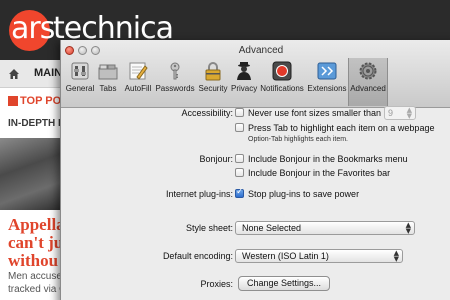 This screenshot has width=450, height=300. I want to click on home-icon, so click(14, 74).